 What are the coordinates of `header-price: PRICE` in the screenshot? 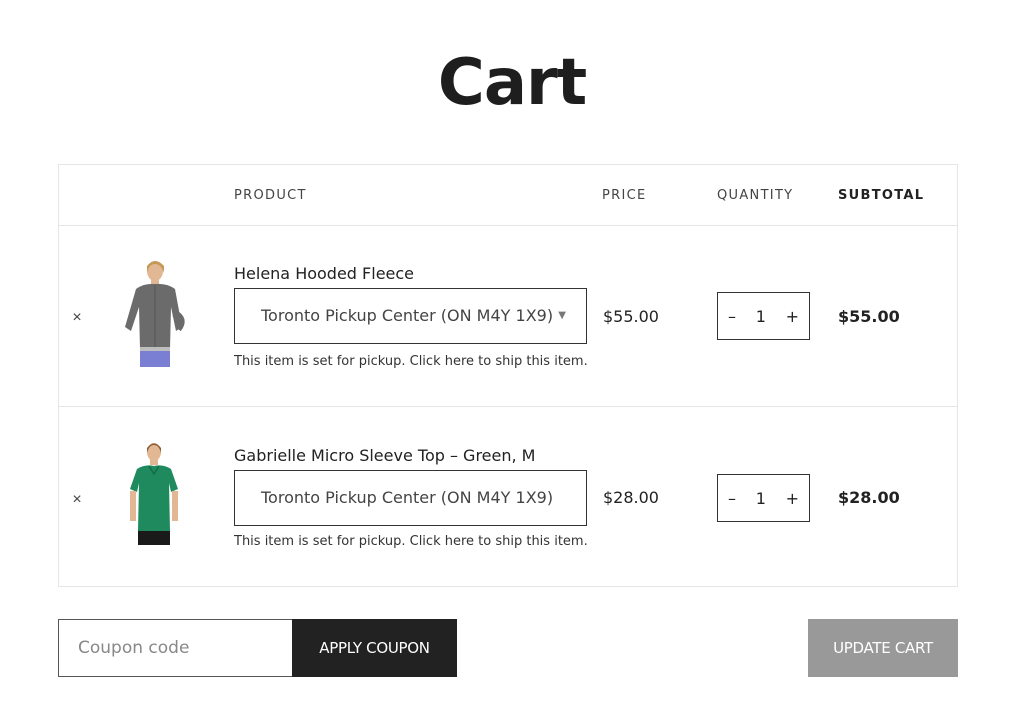 It's located at (624, 195).